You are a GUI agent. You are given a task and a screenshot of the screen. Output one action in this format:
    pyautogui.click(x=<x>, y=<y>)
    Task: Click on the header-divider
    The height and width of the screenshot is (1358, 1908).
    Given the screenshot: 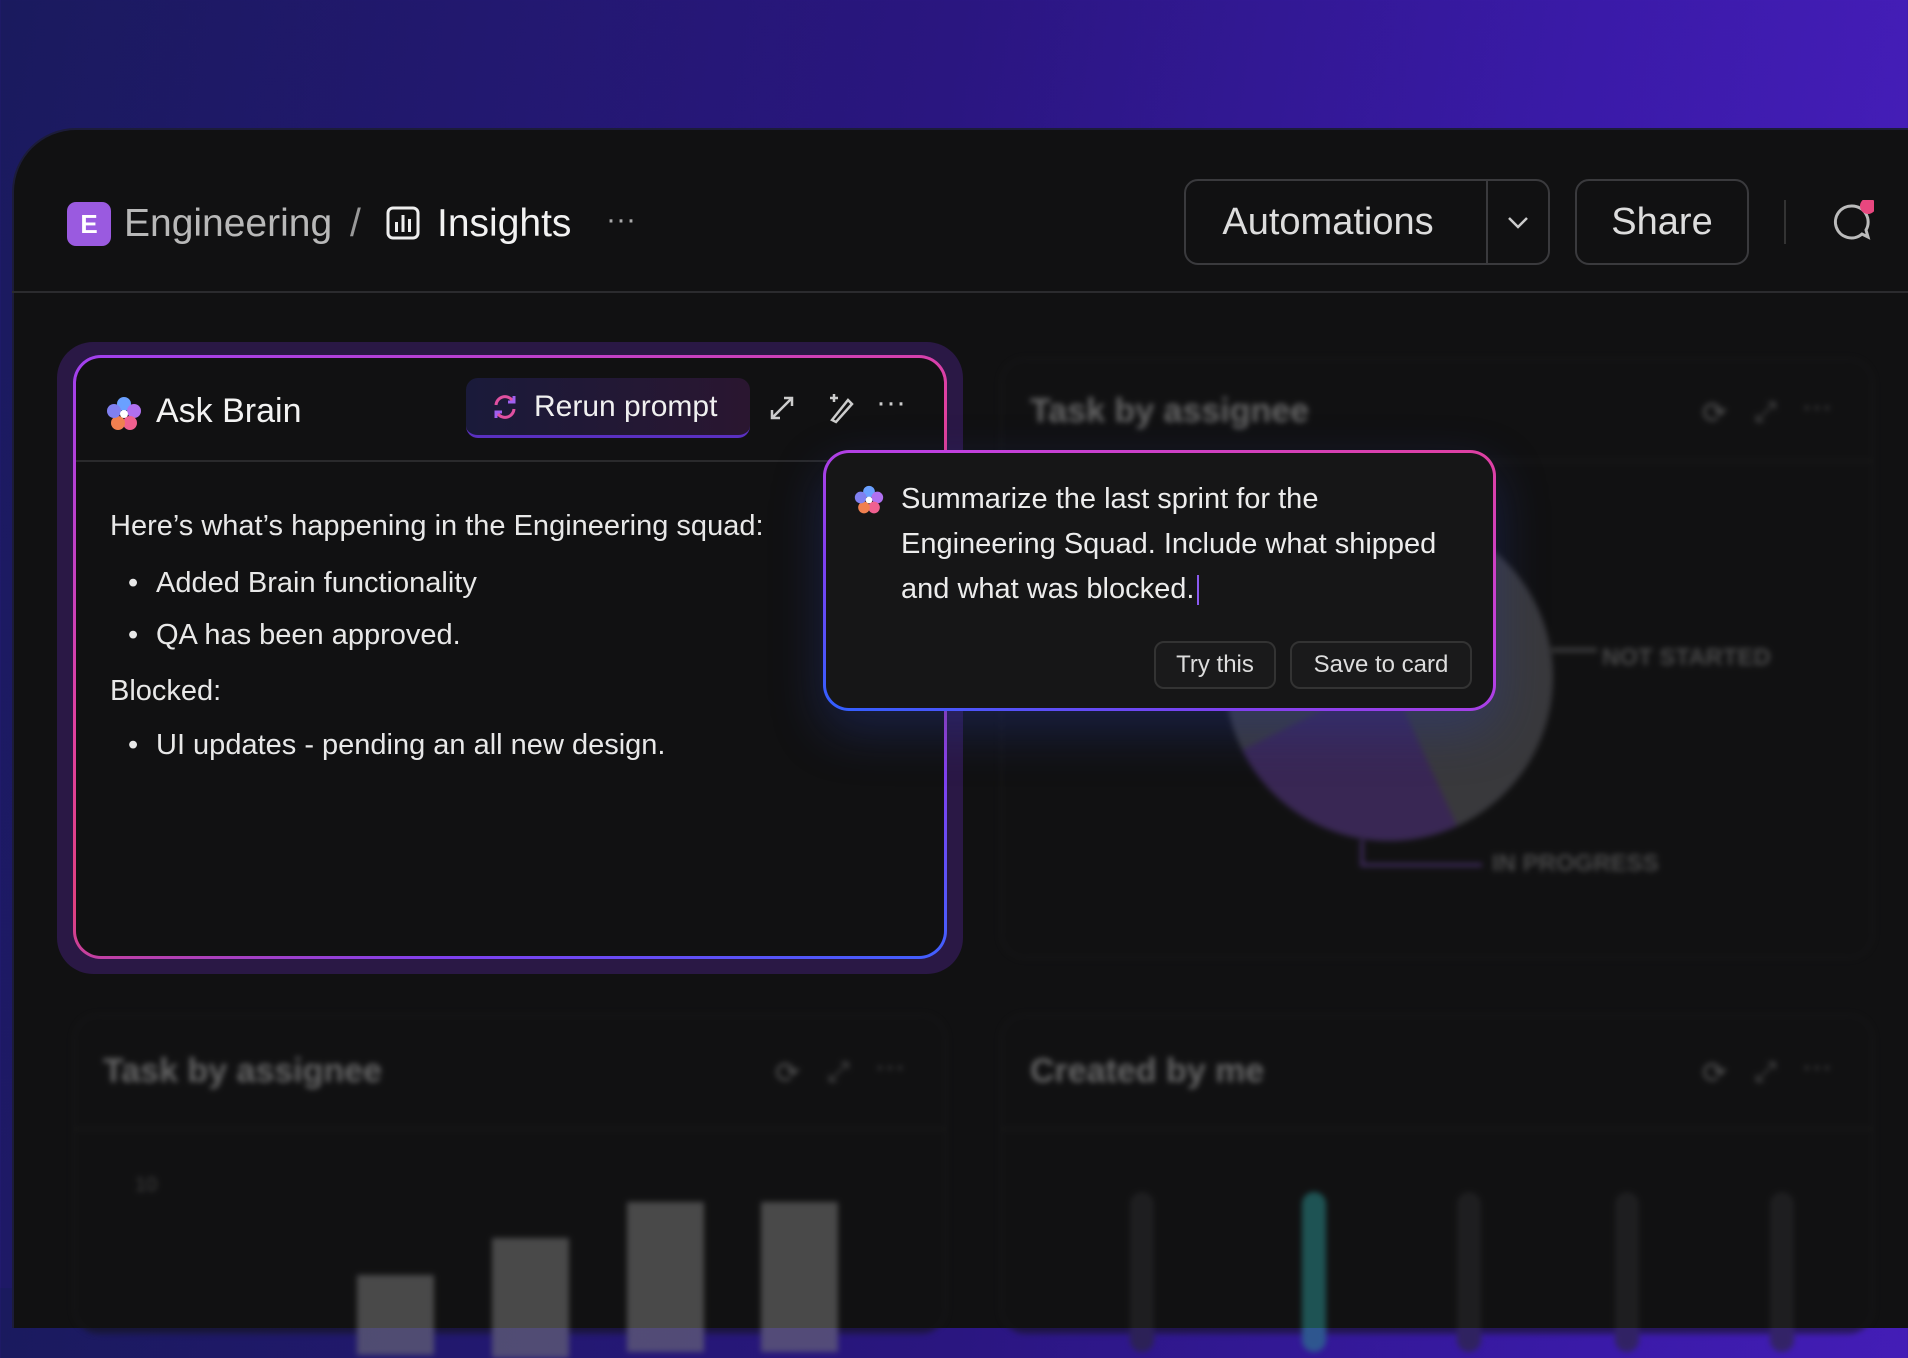 What is the action you would take?
    pyautogui.click(x=1785, y=222)
    